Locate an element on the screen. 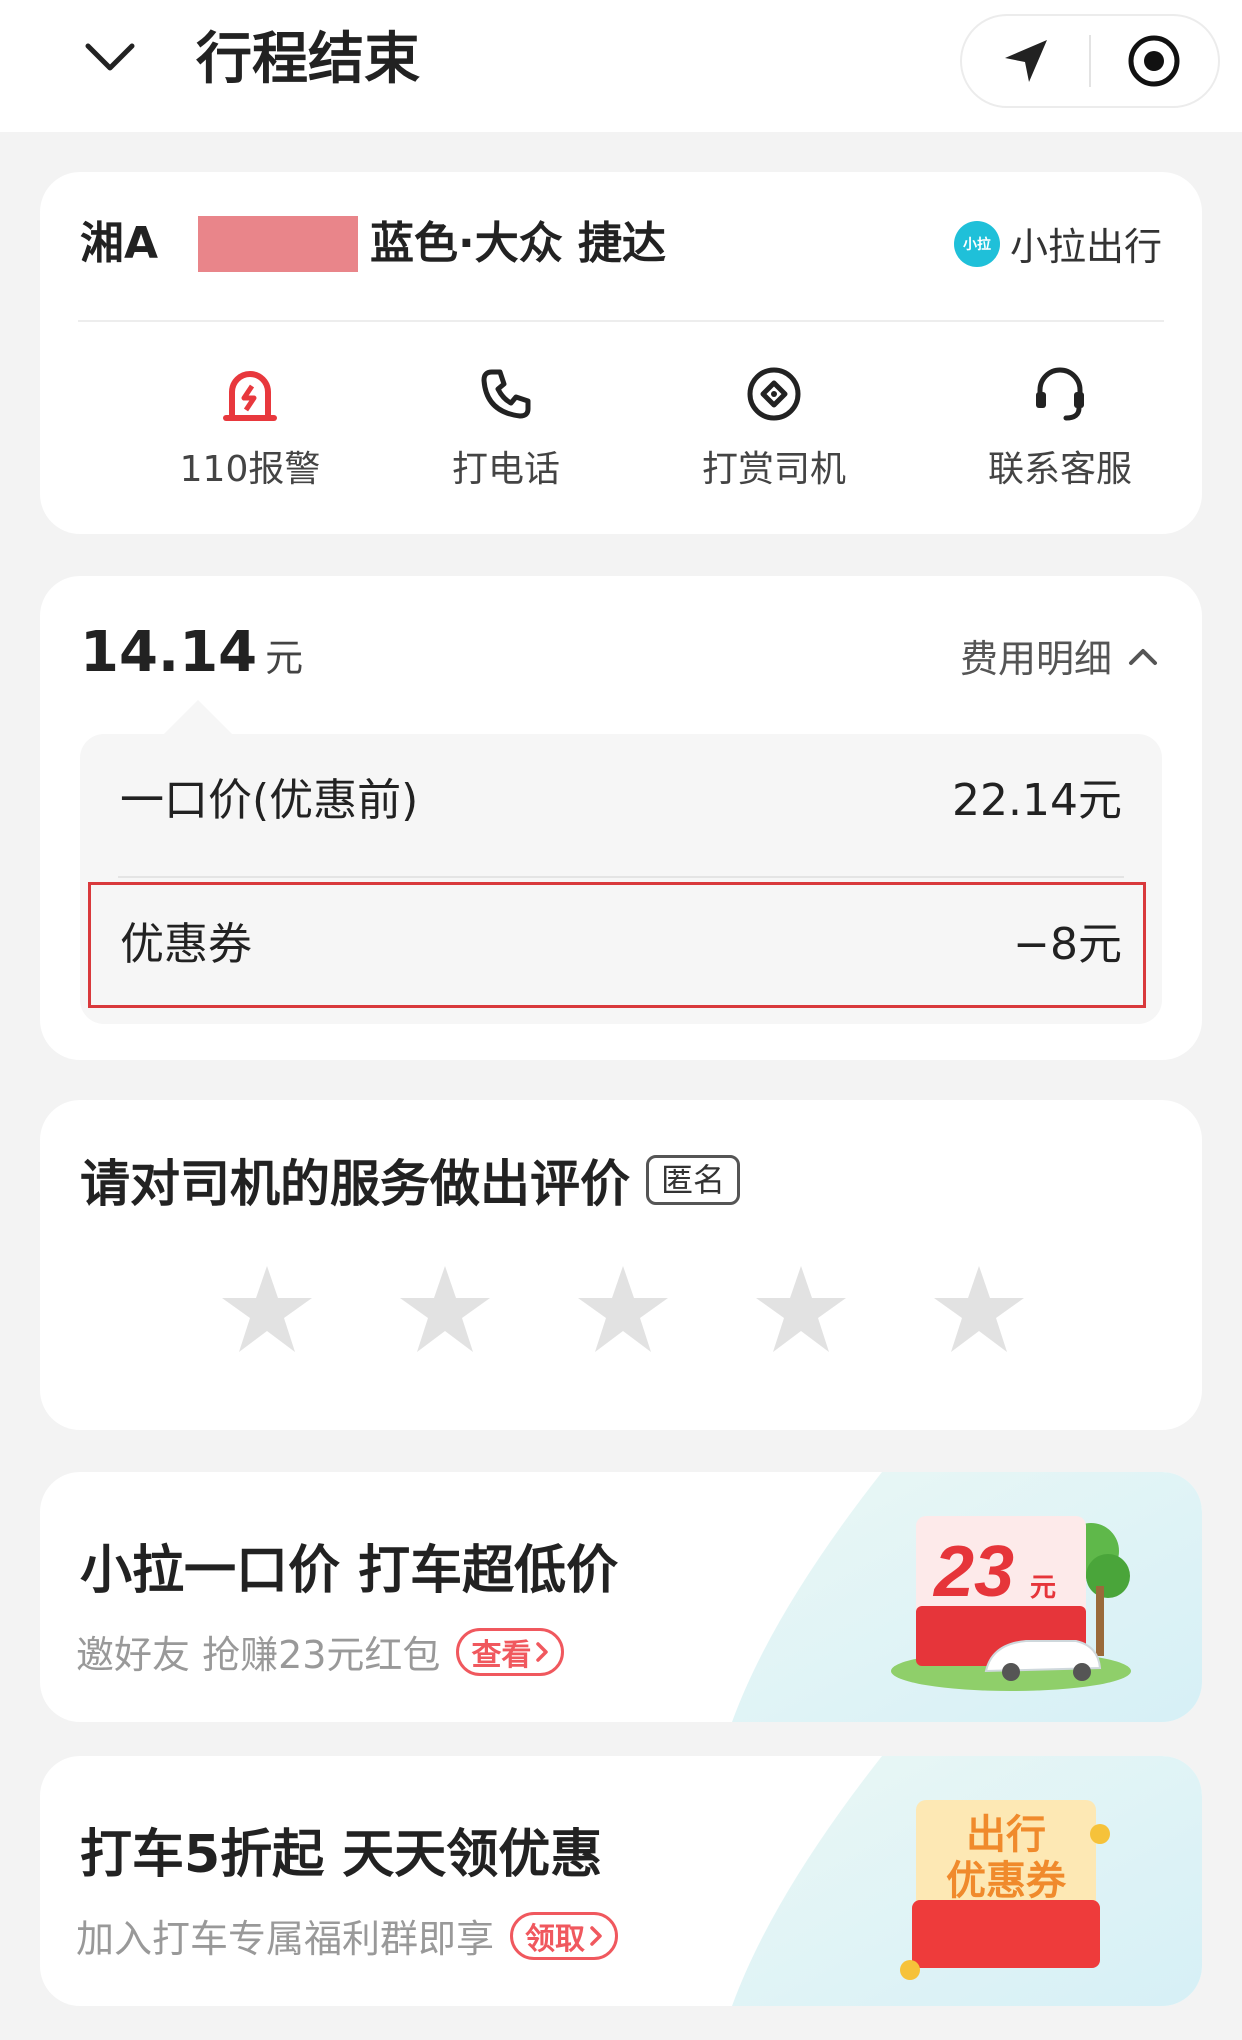 This screenshot has height=2040, width=1242. back-button is located at coordinates (110, 58).